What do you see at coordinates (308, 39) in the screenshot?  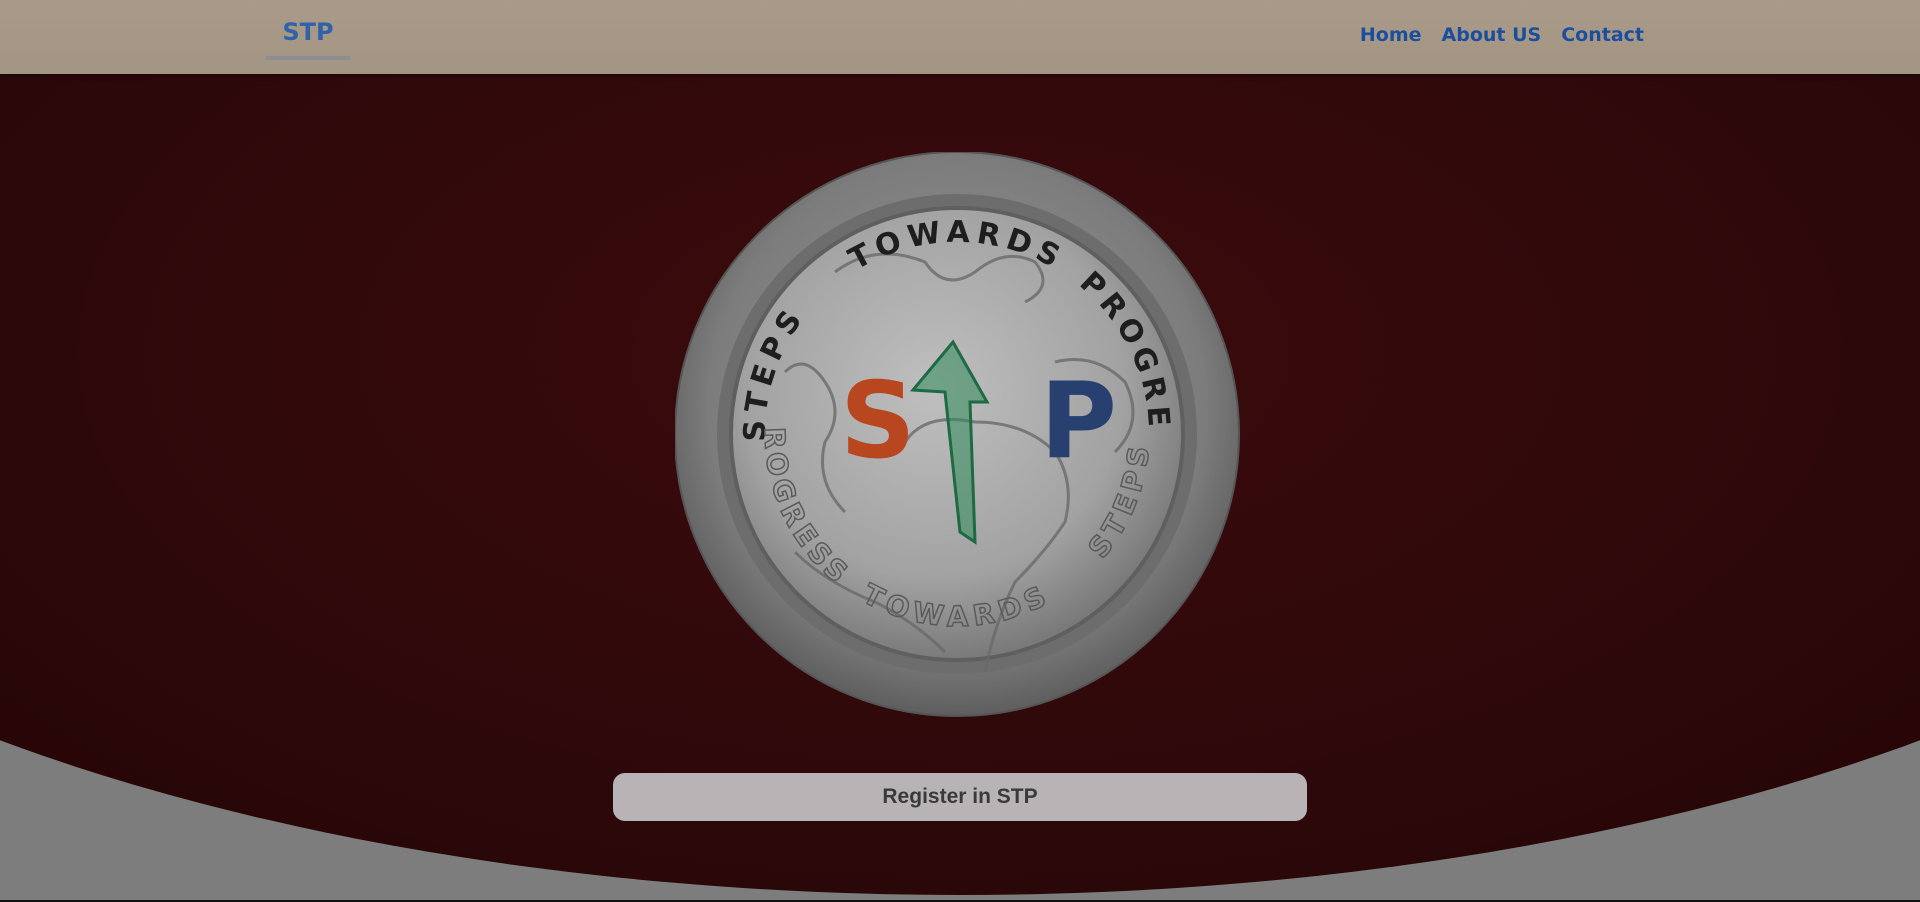 I see `brand-link: STP` at bounding box center [308, 39].